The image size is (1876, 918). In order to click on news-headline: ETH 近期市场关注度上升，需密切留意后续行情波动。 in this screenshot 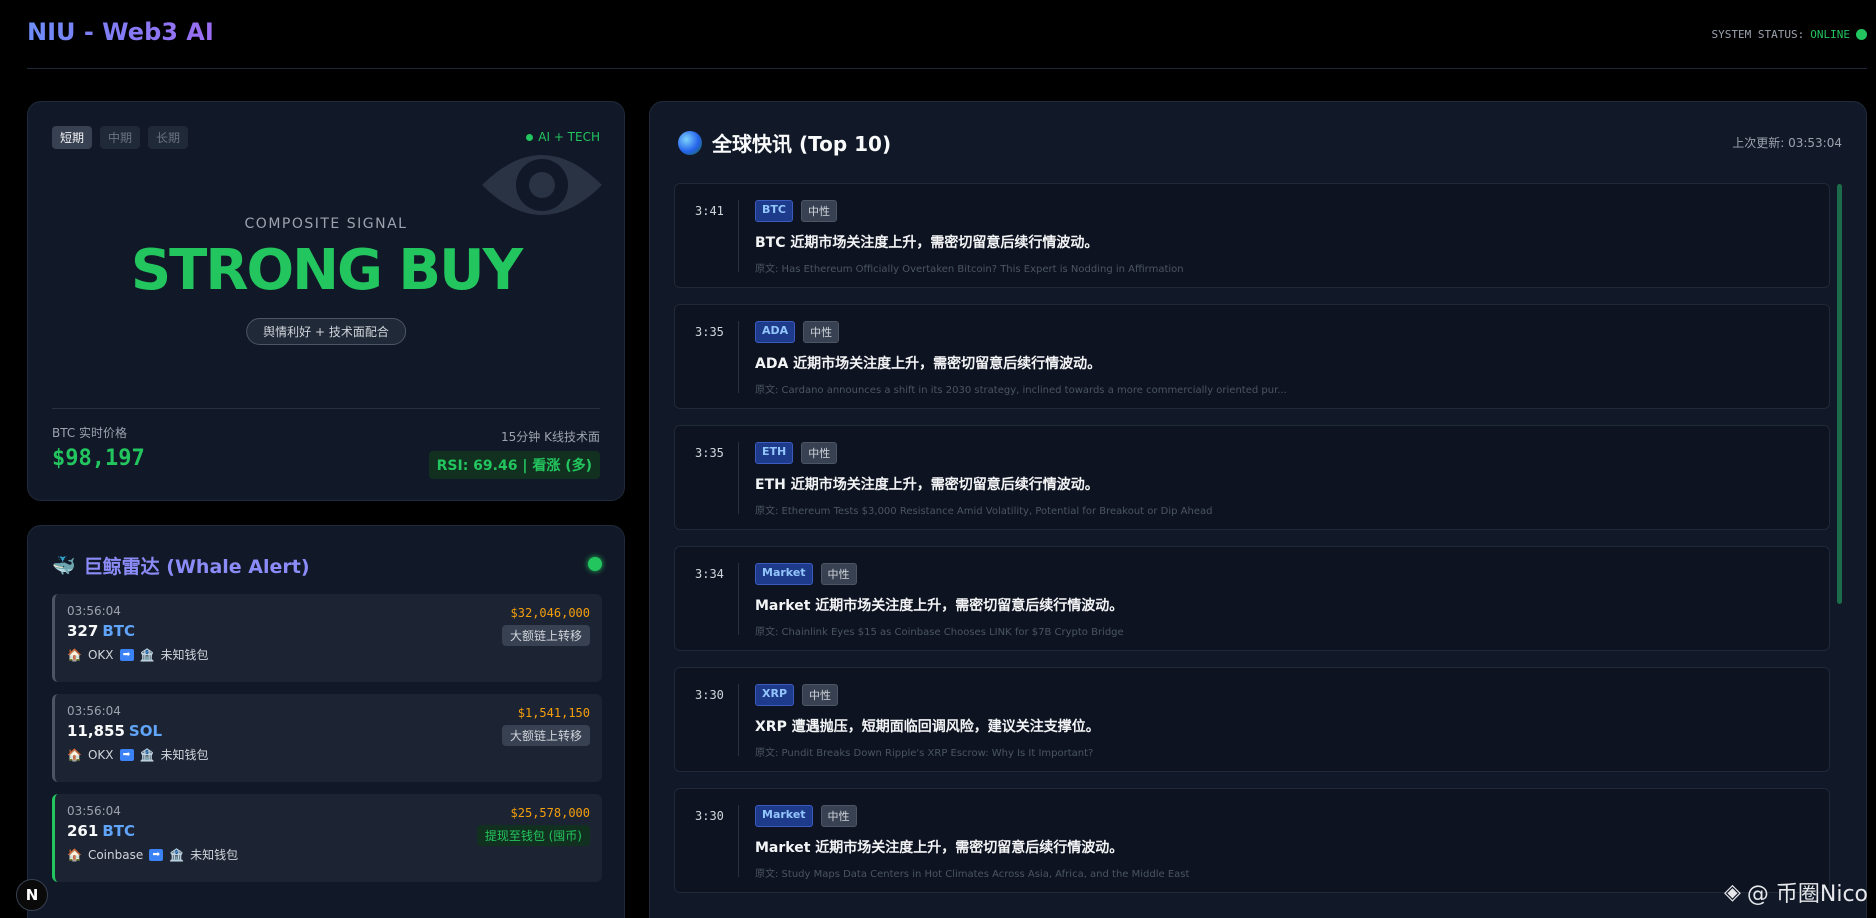, I will do `click(927, 485)`.